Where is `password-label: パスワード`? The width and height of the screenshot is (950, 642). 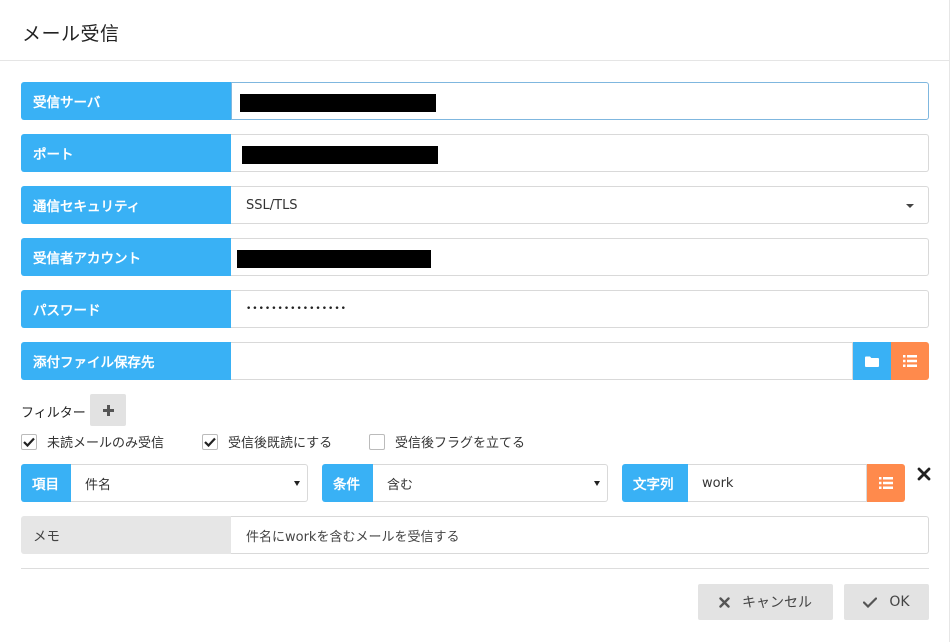 password-label: パスワード is located at coordinates (126, 309).